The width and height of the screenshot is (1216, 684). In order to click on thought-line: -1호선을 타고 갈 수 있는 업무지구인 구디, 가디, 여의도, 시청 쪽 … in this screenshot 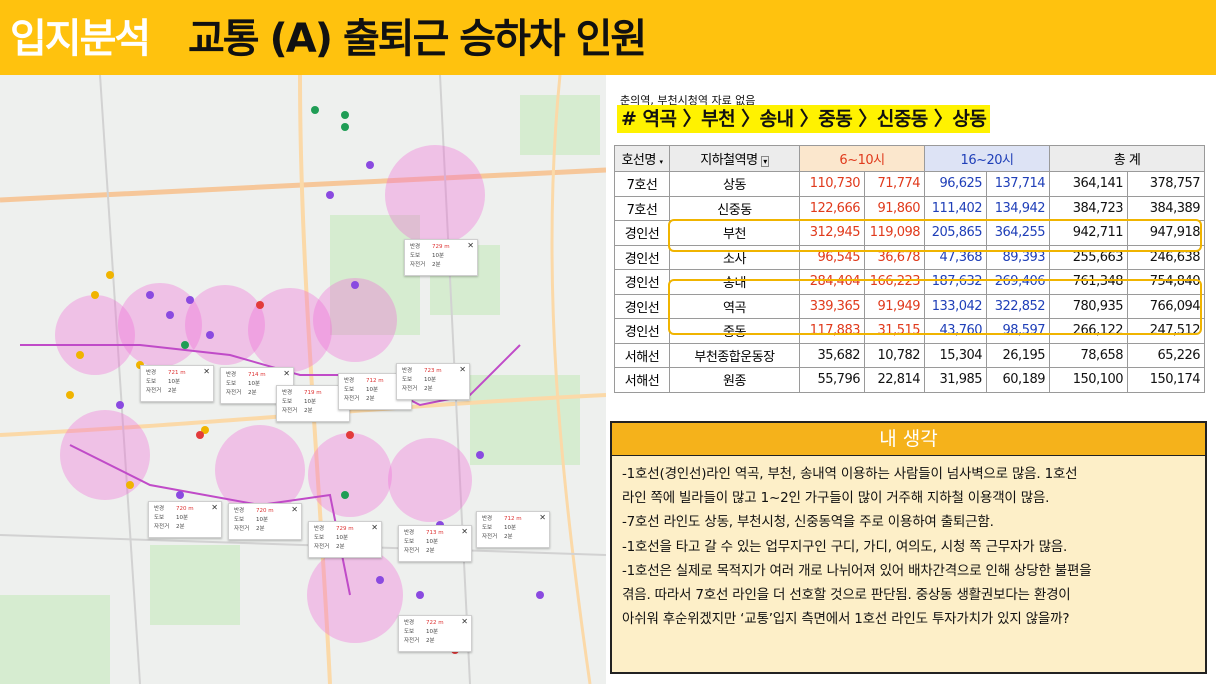, I will do `click(845, 546)`.